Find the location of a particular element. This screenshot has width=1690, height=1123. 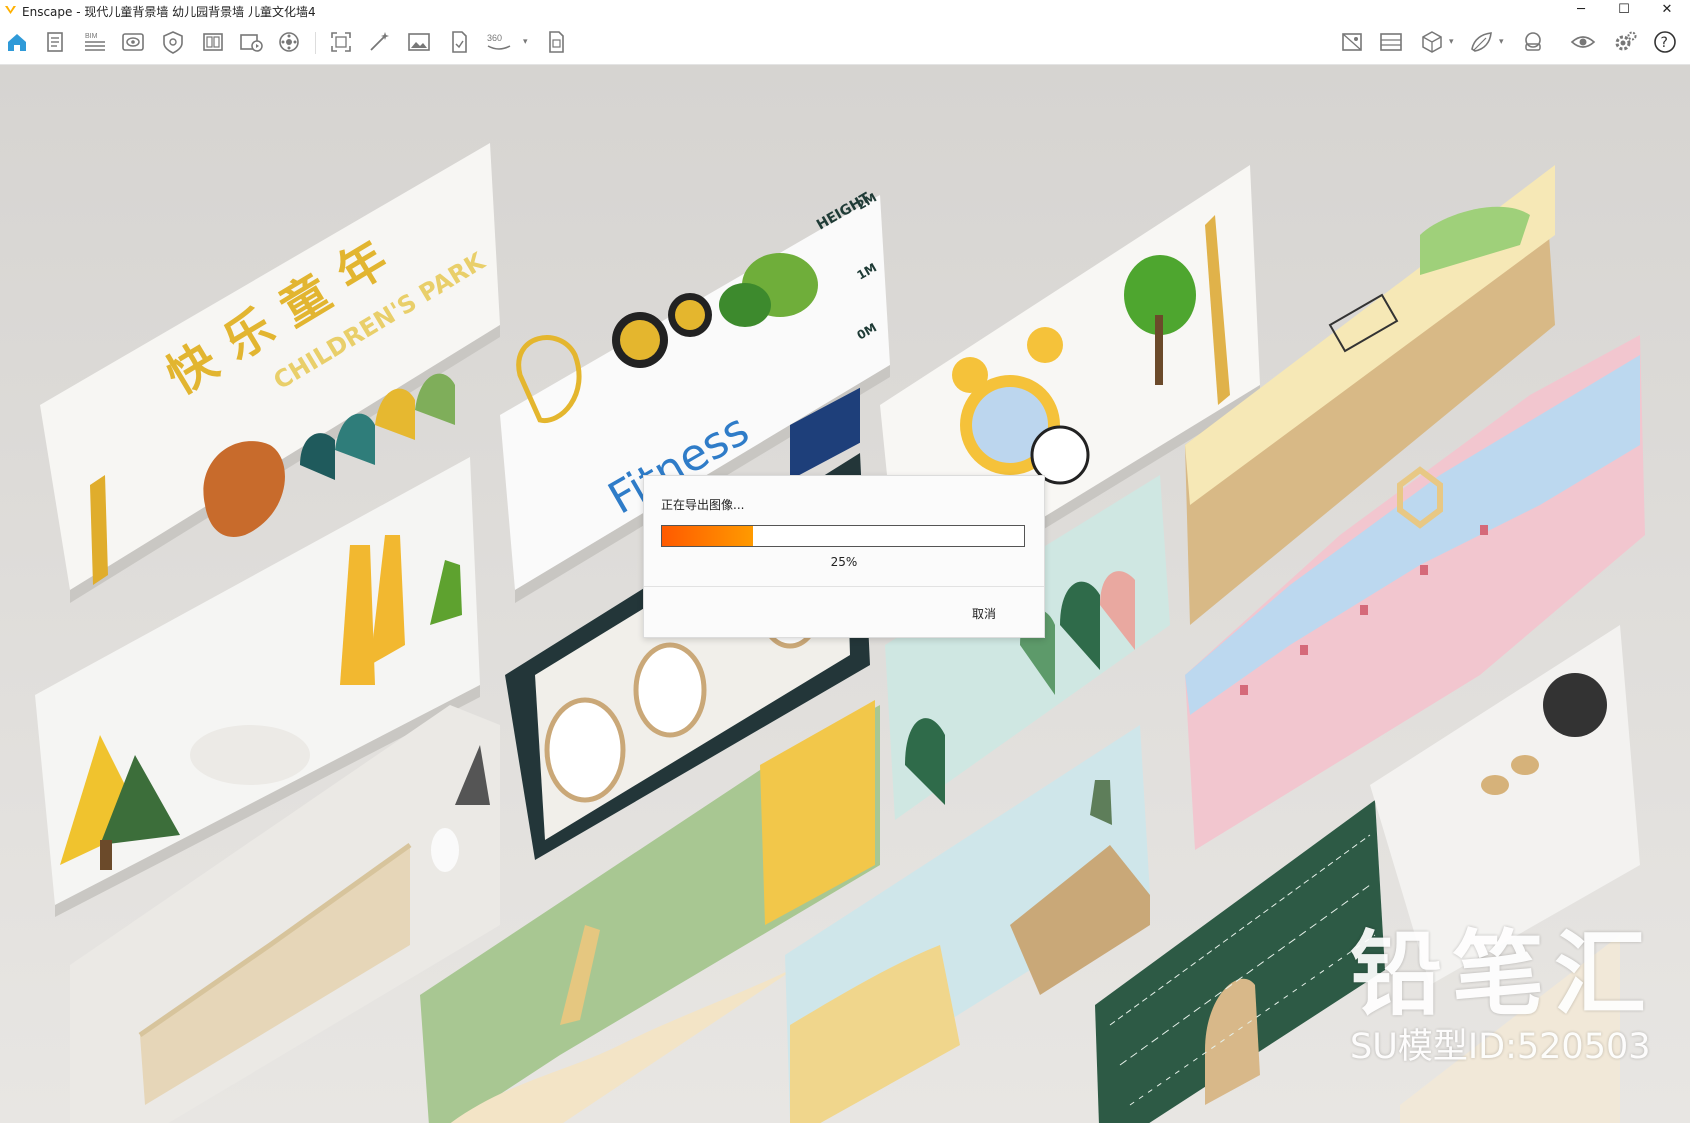

visibility-icon is located at coordinates (1583, 42).